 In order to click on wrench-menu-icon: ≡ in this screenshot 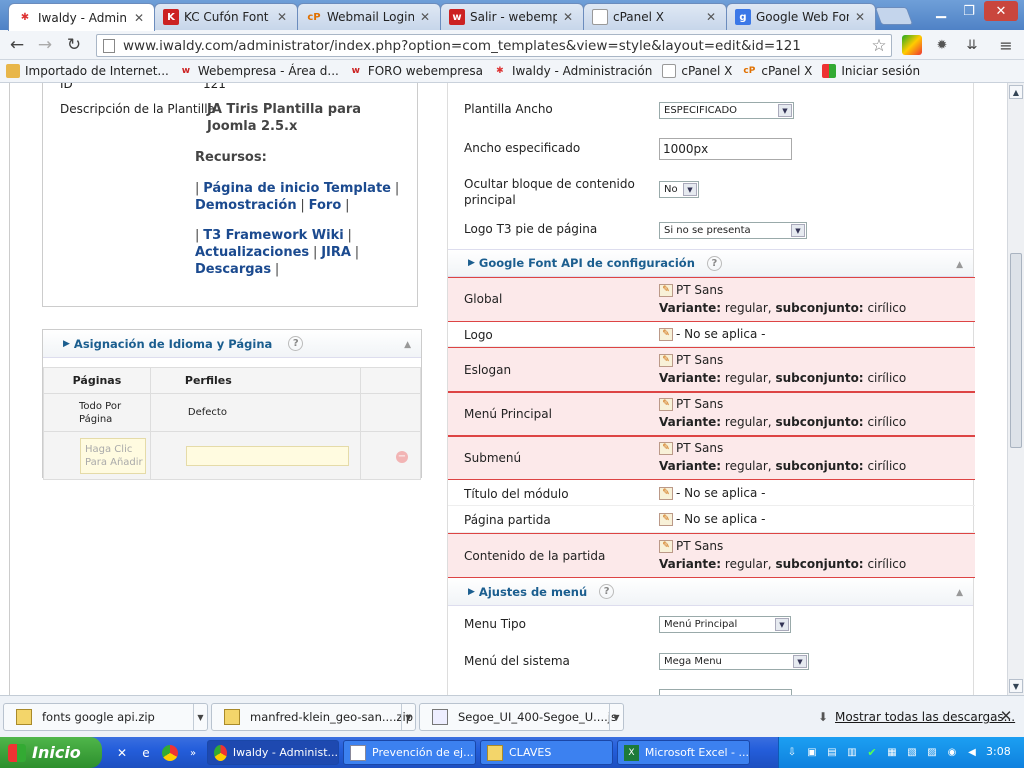, I will do `click(1006, 45)`.